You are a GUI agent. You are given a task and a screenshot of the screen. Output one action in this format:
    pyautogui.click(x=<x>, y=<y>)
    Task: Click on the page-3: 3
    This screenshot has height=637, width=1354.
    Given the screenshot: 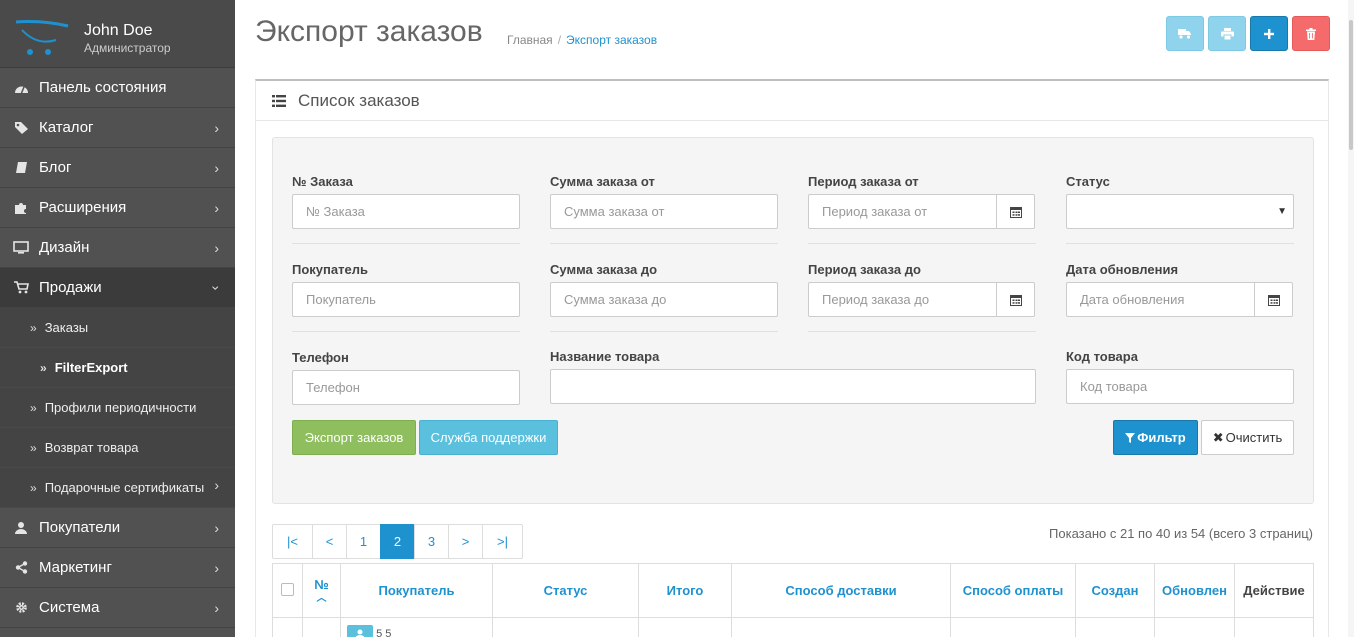 What is the action you would take?
    pyautogui.click(x=431, y=541)
    